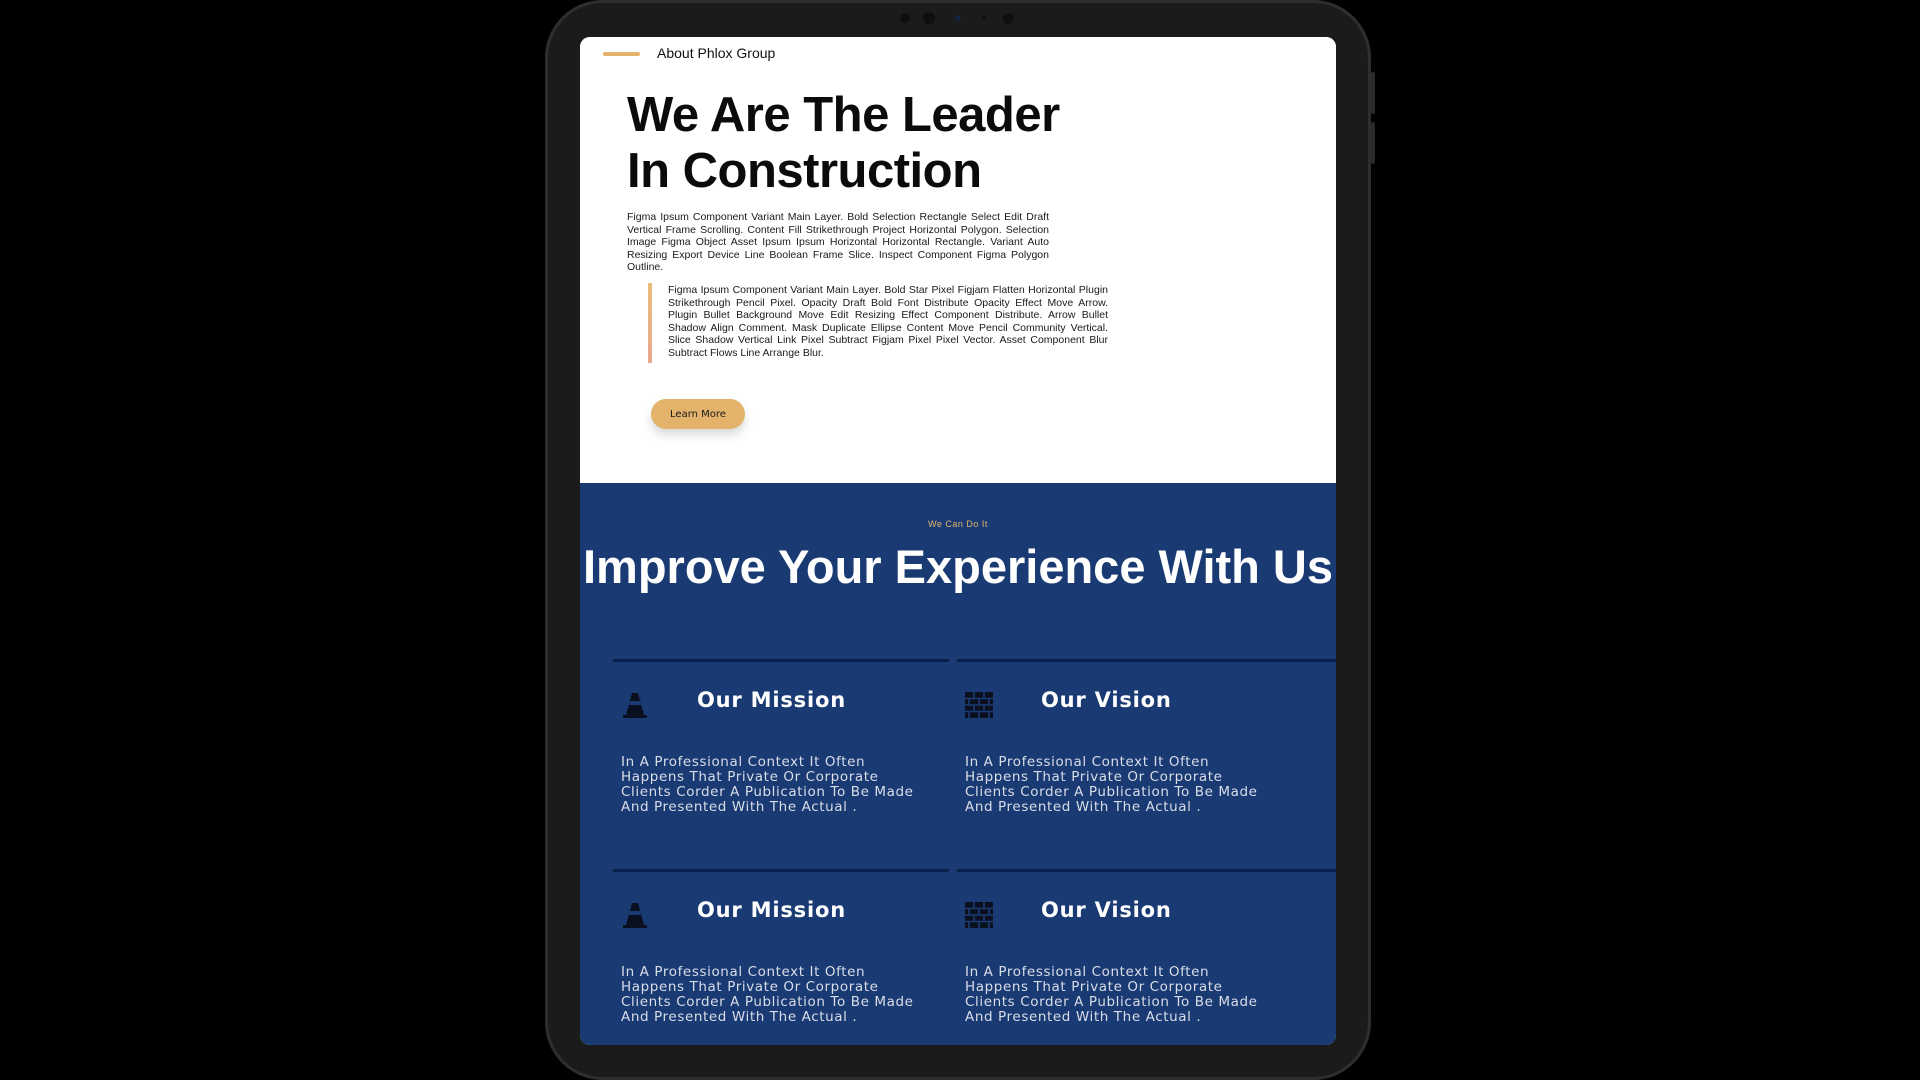 The height and width of the screenshot is (1080, 1920). I want to click on camera-lens, so click(958, 18).